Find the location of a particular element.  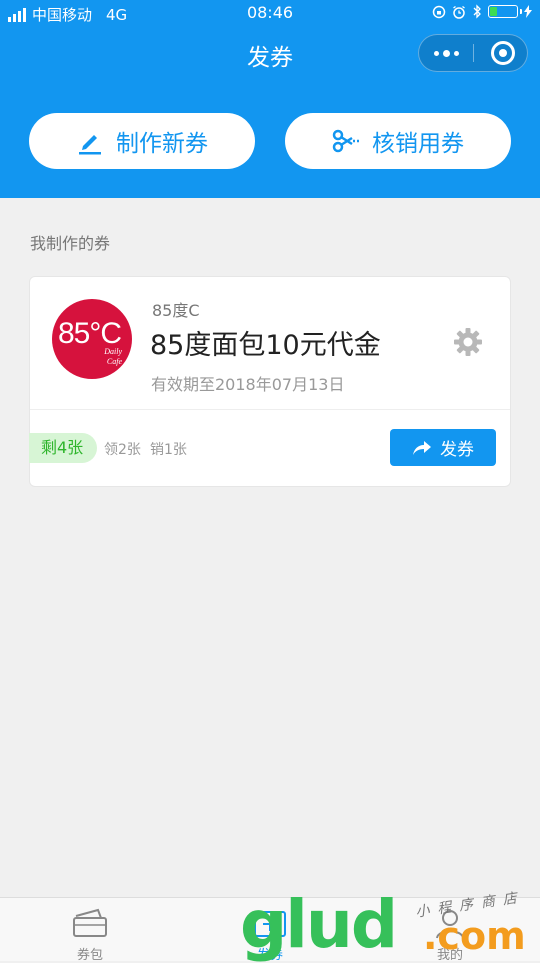

merchant-name: 85度C is located at coordinates (176, 310).